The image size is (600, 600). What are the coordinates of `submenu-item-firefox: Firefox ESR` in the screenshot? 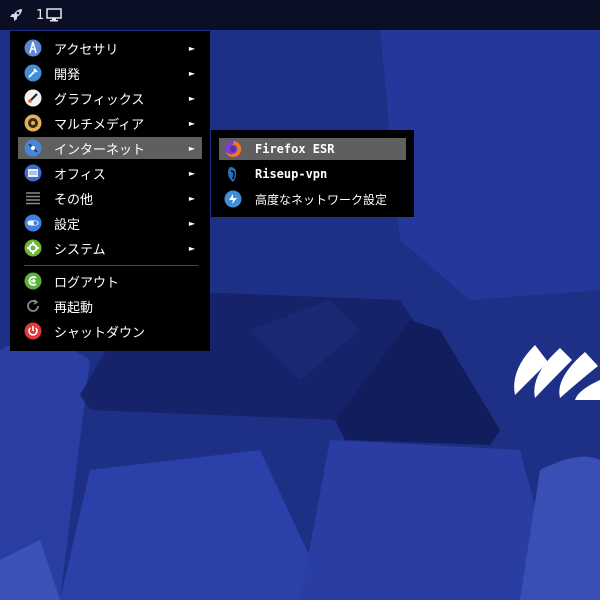 It's located at (312, 149).